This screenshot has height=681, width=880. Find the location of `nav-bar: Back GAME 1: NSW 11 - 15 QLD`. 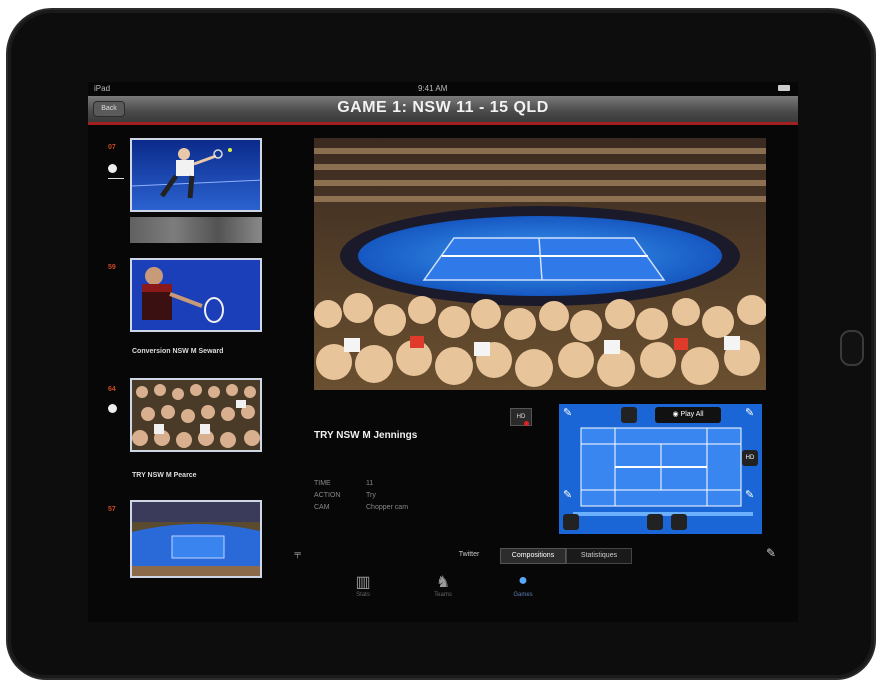

nav-bar: Back GAME 1: NSW 11 - 15 QLD is located at coordinates (443, 110).